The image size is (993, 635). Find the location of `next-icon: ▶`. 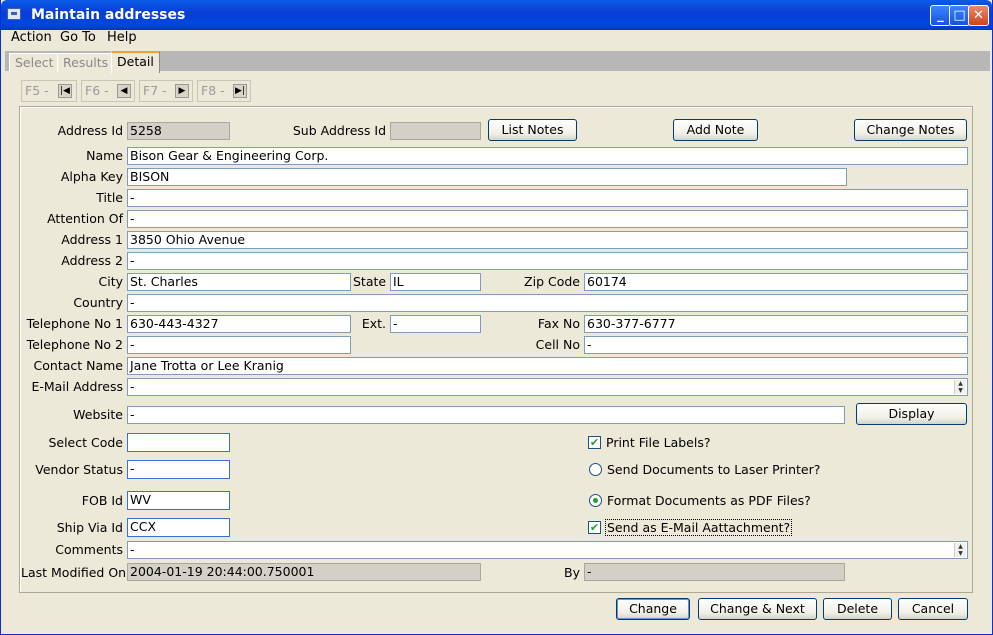

next-icon: ▶ is located at coordinates (182, 91).